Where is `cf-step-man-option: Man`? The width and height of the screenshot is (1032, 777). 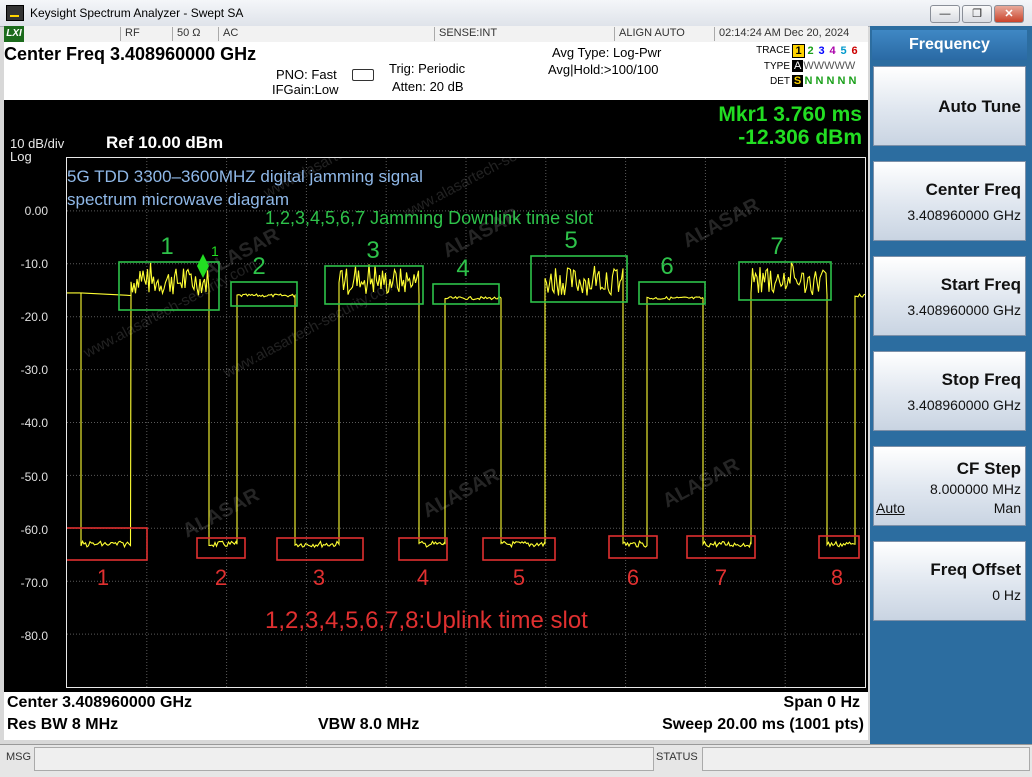
cf-step-man-option: Man is located at coordinates (1007, 508).